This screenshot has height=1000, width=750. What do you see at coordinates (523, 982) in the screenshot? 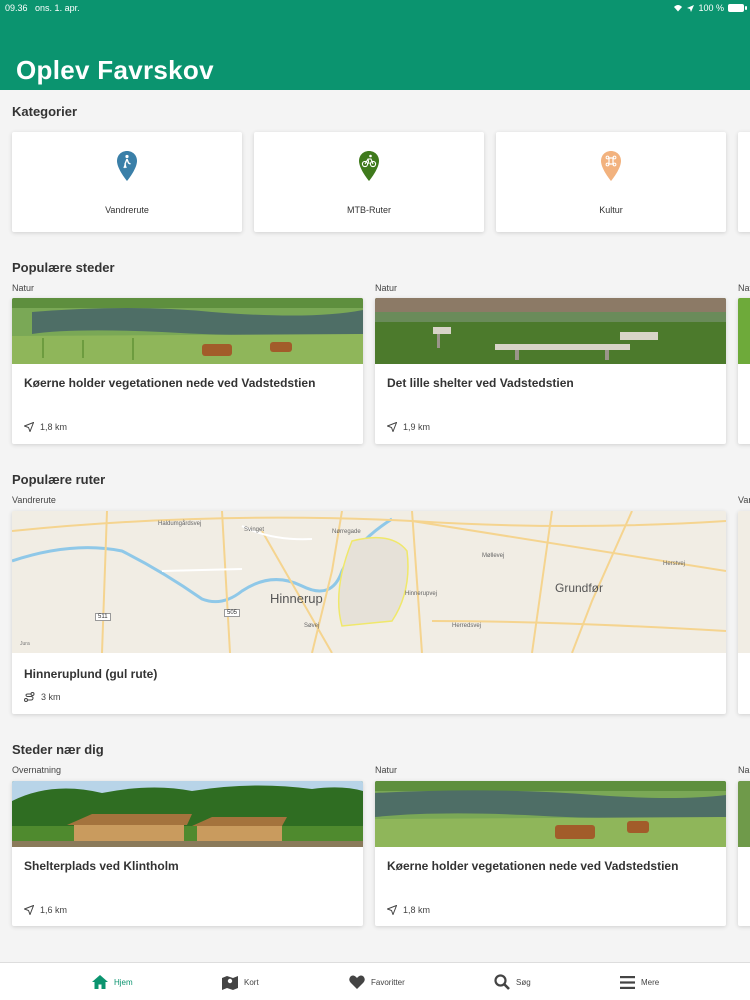
I see `tab-label: Søg` at bounding box center [523, 982].